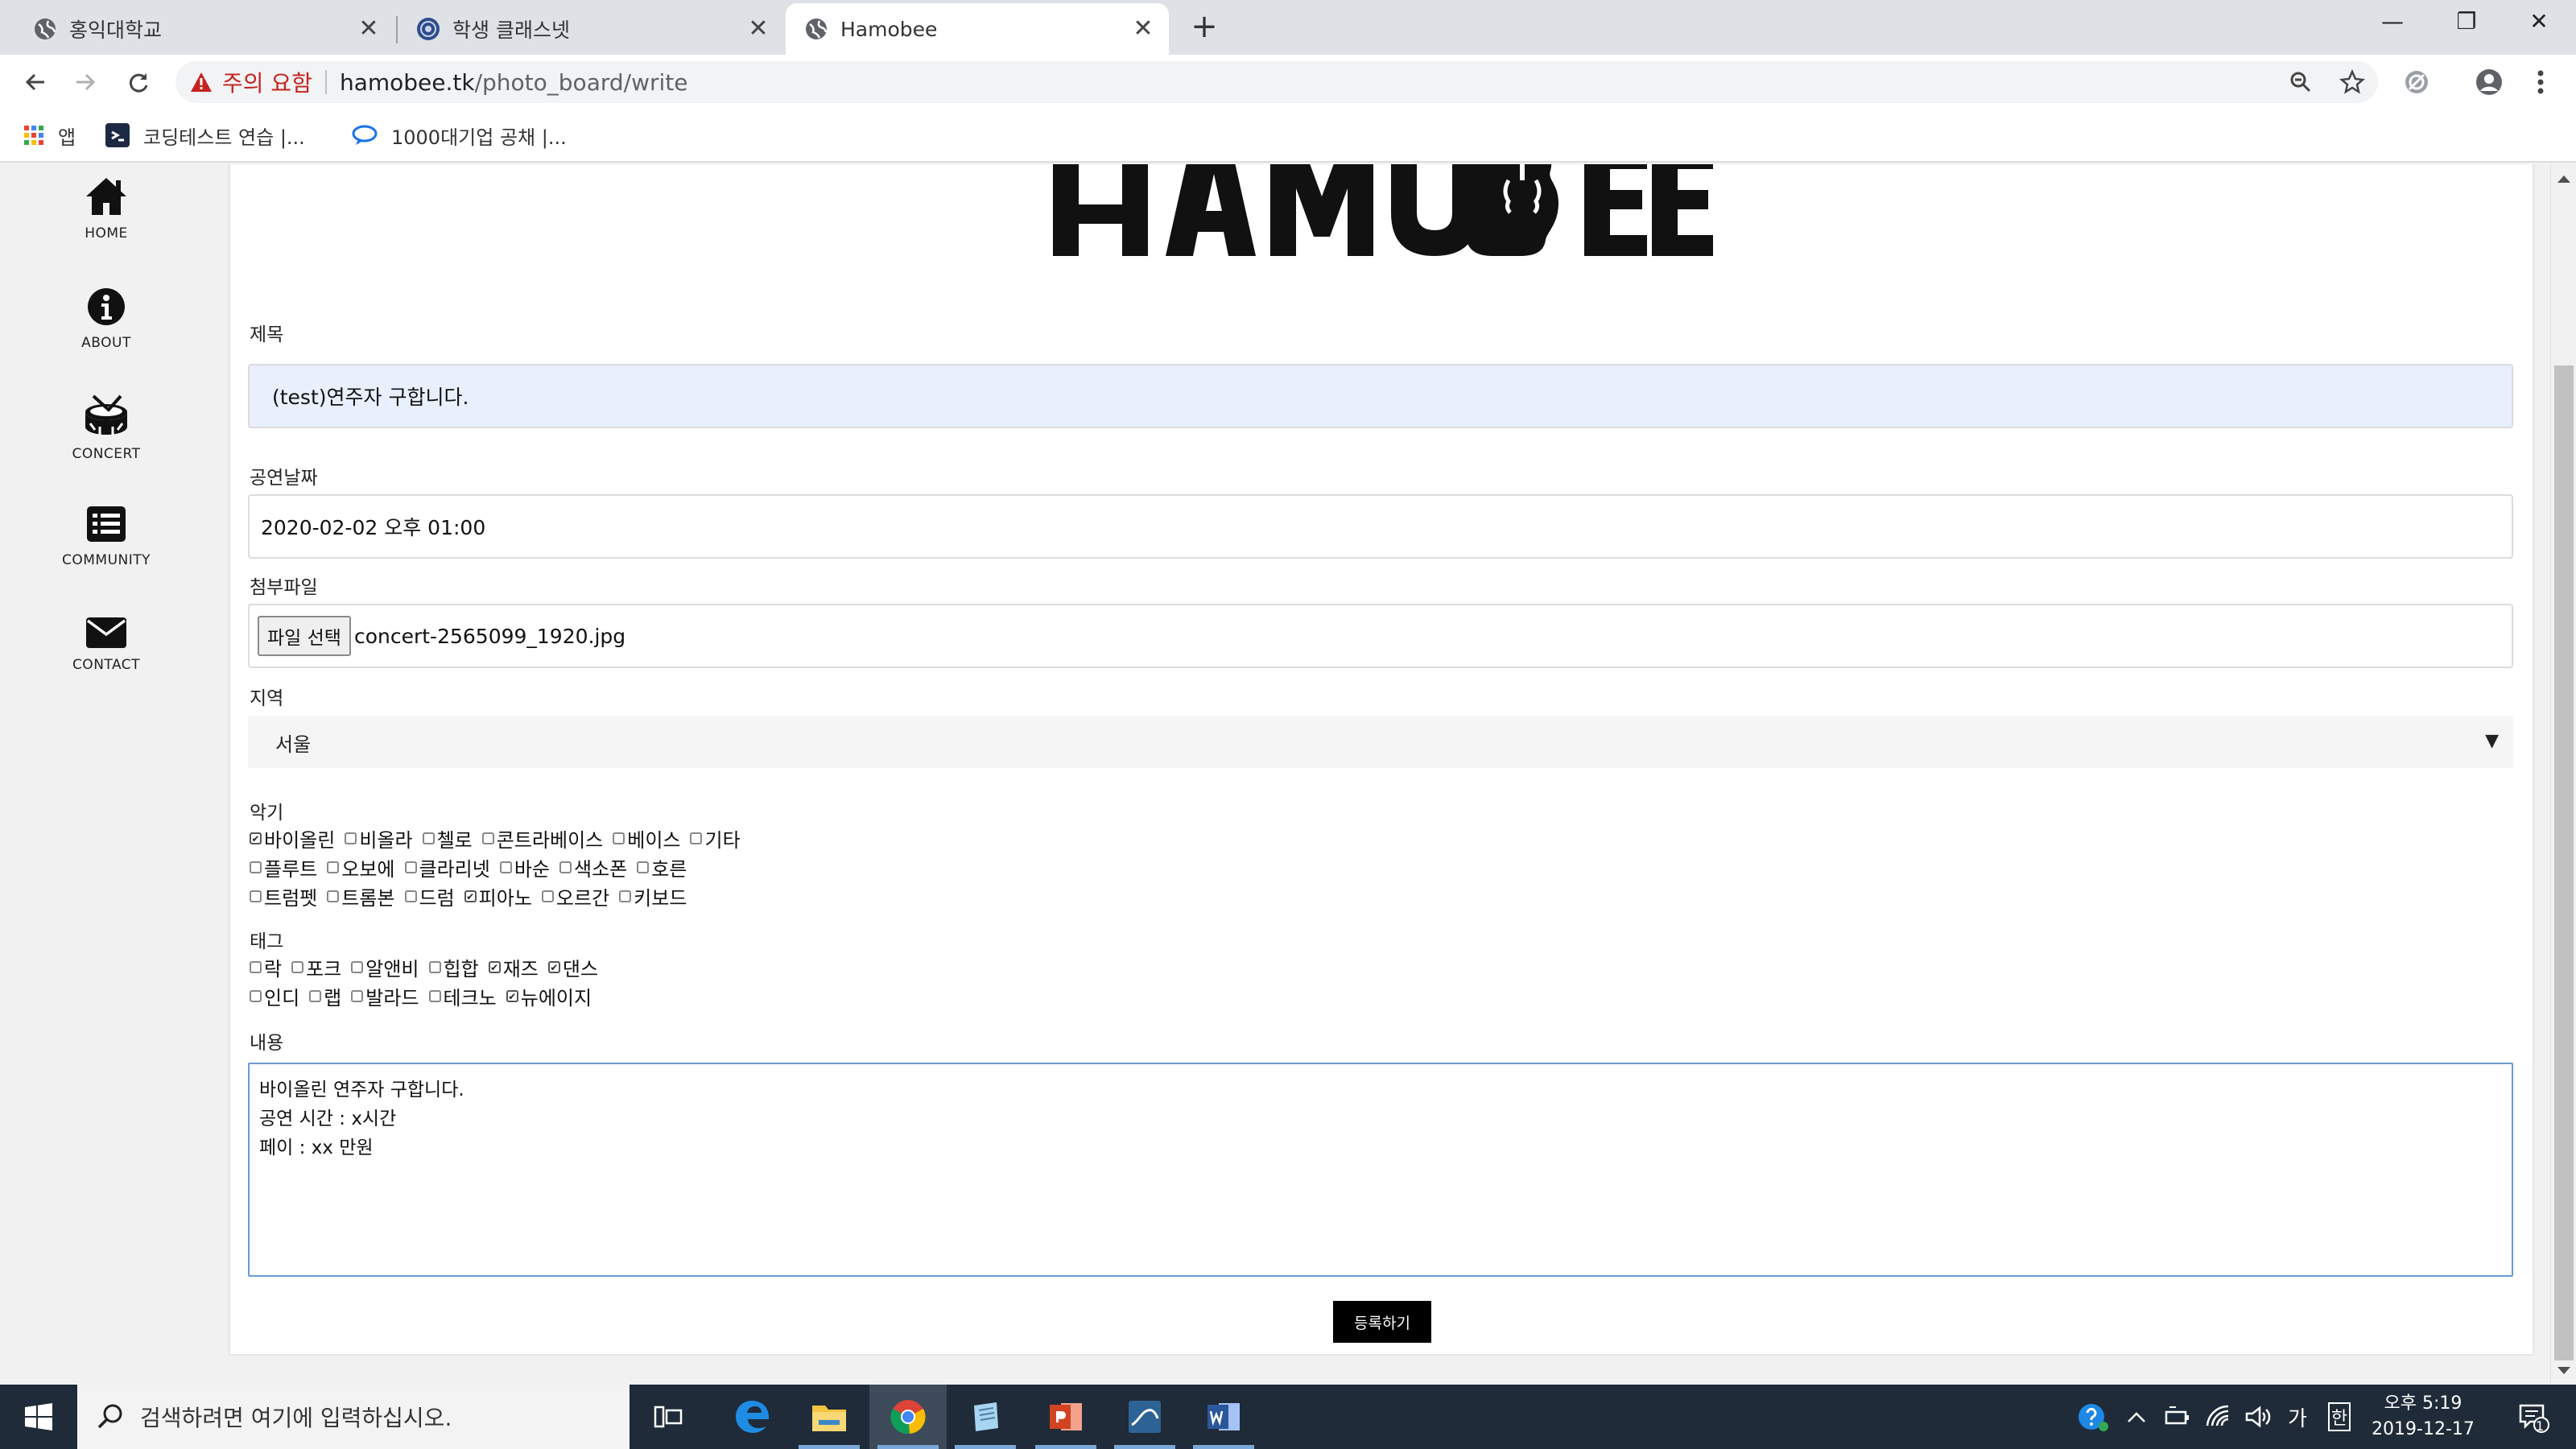  I want to click on sidebar-item-community: COMMUNITY, so click(106, 536).